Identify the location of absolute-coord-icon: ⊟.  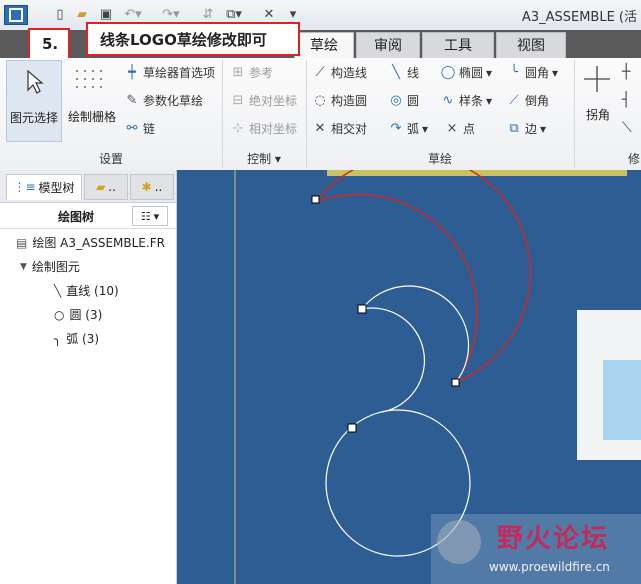
(238, 100).